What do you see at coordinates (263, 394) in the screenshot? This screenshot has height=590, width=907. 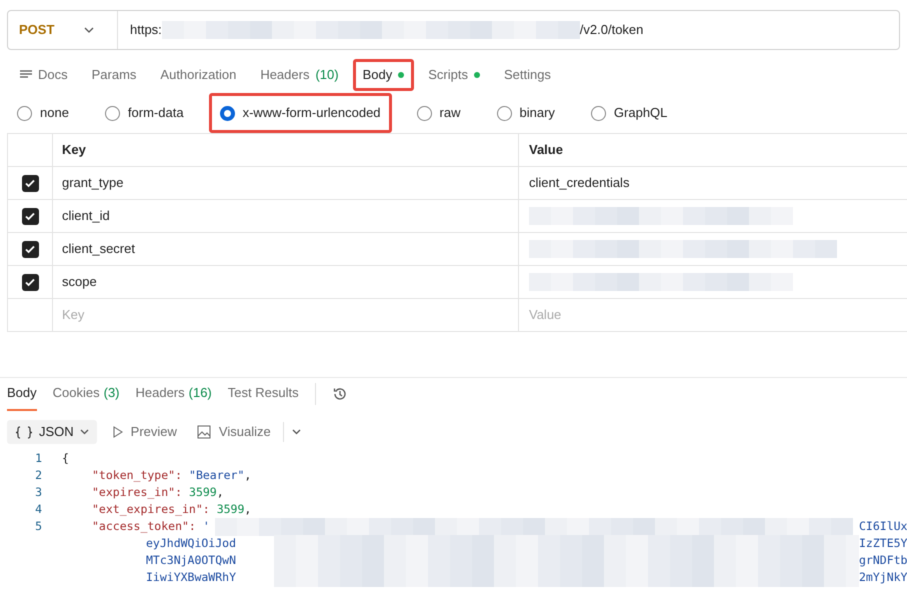 I see `response-tab: Test Results` at bounding box center [263, 394].